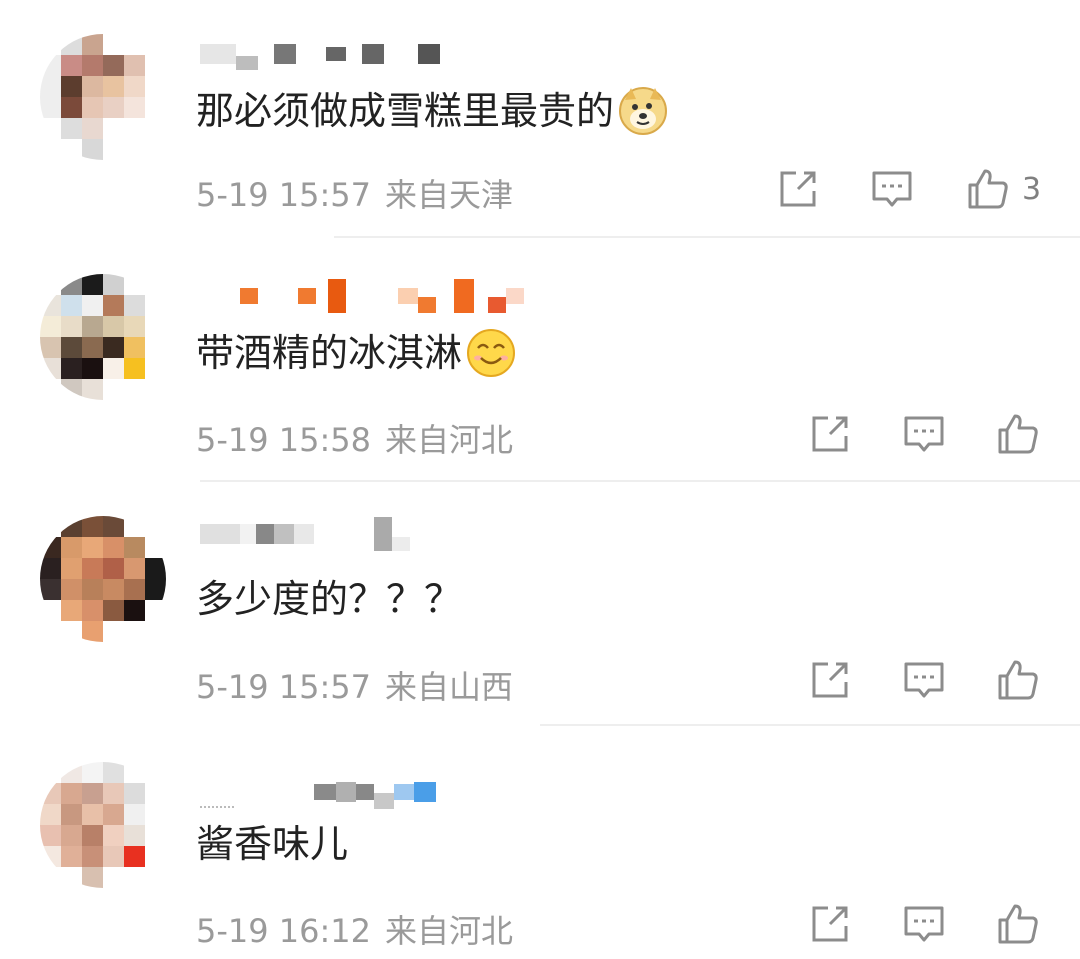 This screenshot has height=959, width=1080. I want to click on timestamp: 5-19 15:58, so click(284, 440).